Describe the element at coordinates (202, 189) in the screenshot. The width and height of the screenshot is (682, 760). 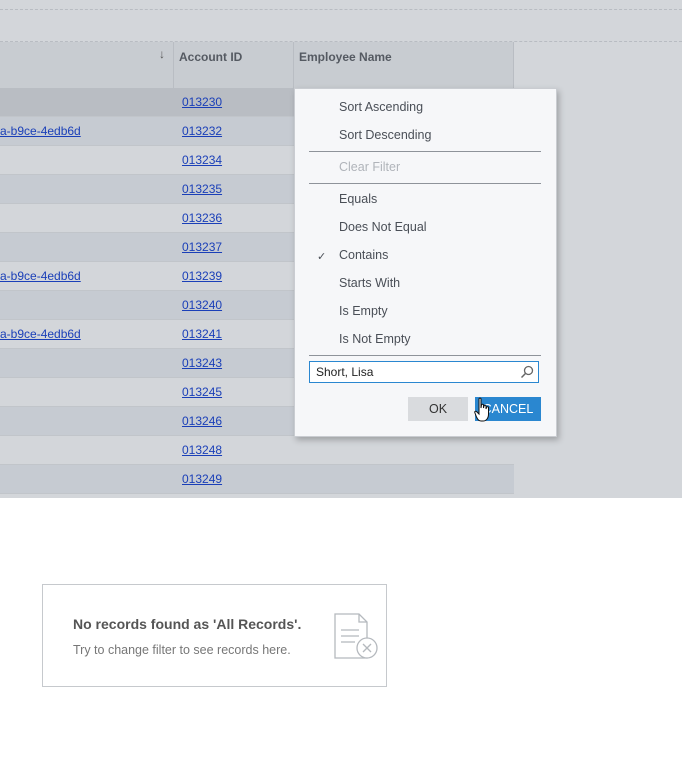
I see `account-id-link: 013235` at that location.